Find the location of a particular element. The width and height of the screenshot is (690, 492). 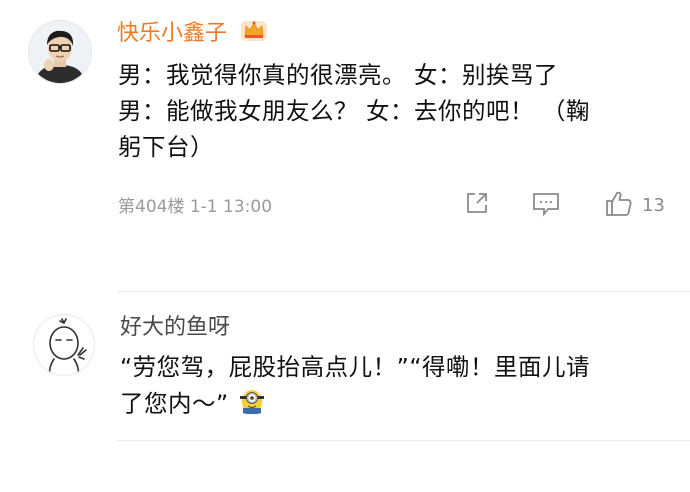

comment-line: 了您内～” is located at coordinates (400, 405).